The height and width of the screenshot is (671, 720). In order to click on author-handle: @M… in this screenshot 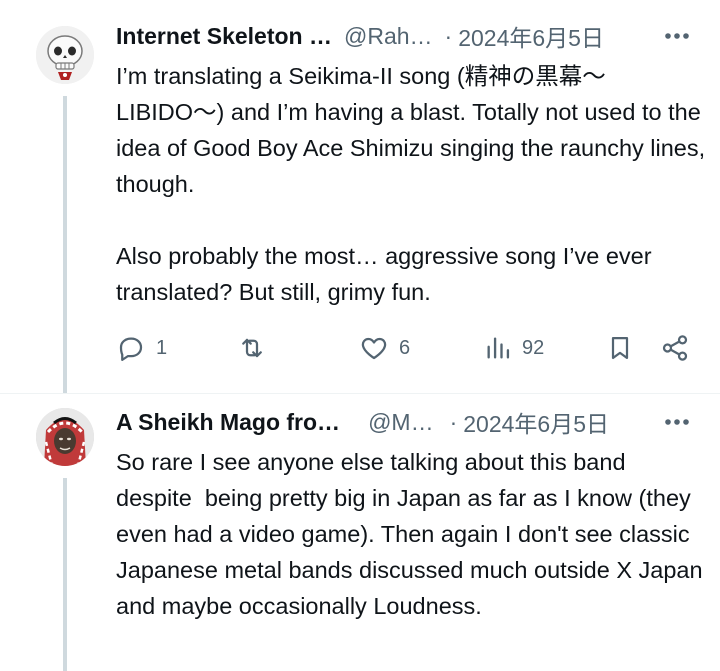, I will do `click(401, 422)`.